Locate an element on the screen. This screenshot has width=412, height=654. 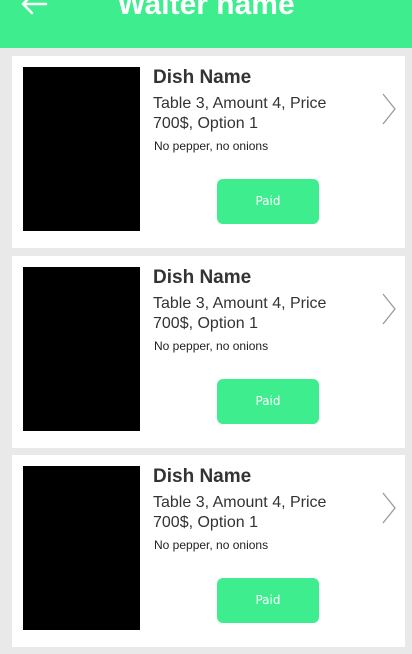
page-title: Waiter name is located at coordinates (206, 10).